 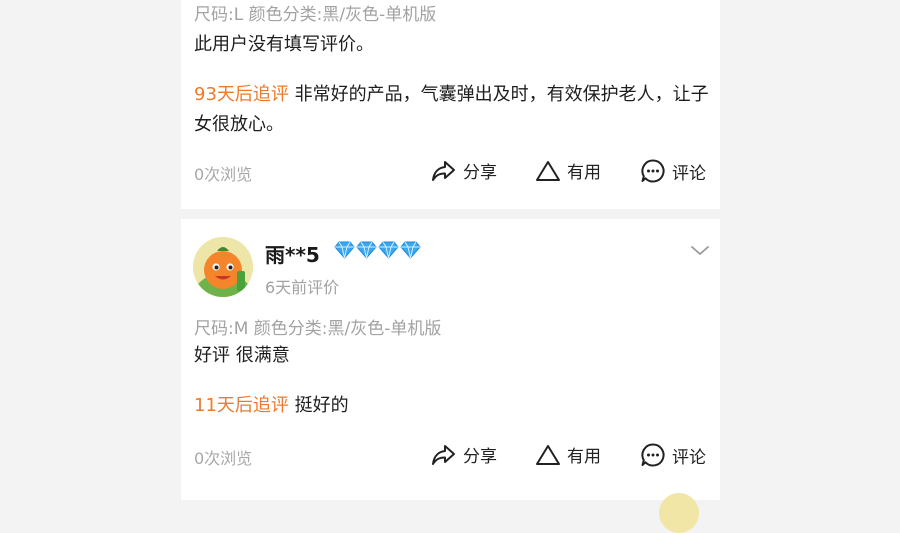 What do you see at coordinates (242, 355) in the screenshot?
I see `review-text: 好评 很满意` at bounding box center [242, 355].